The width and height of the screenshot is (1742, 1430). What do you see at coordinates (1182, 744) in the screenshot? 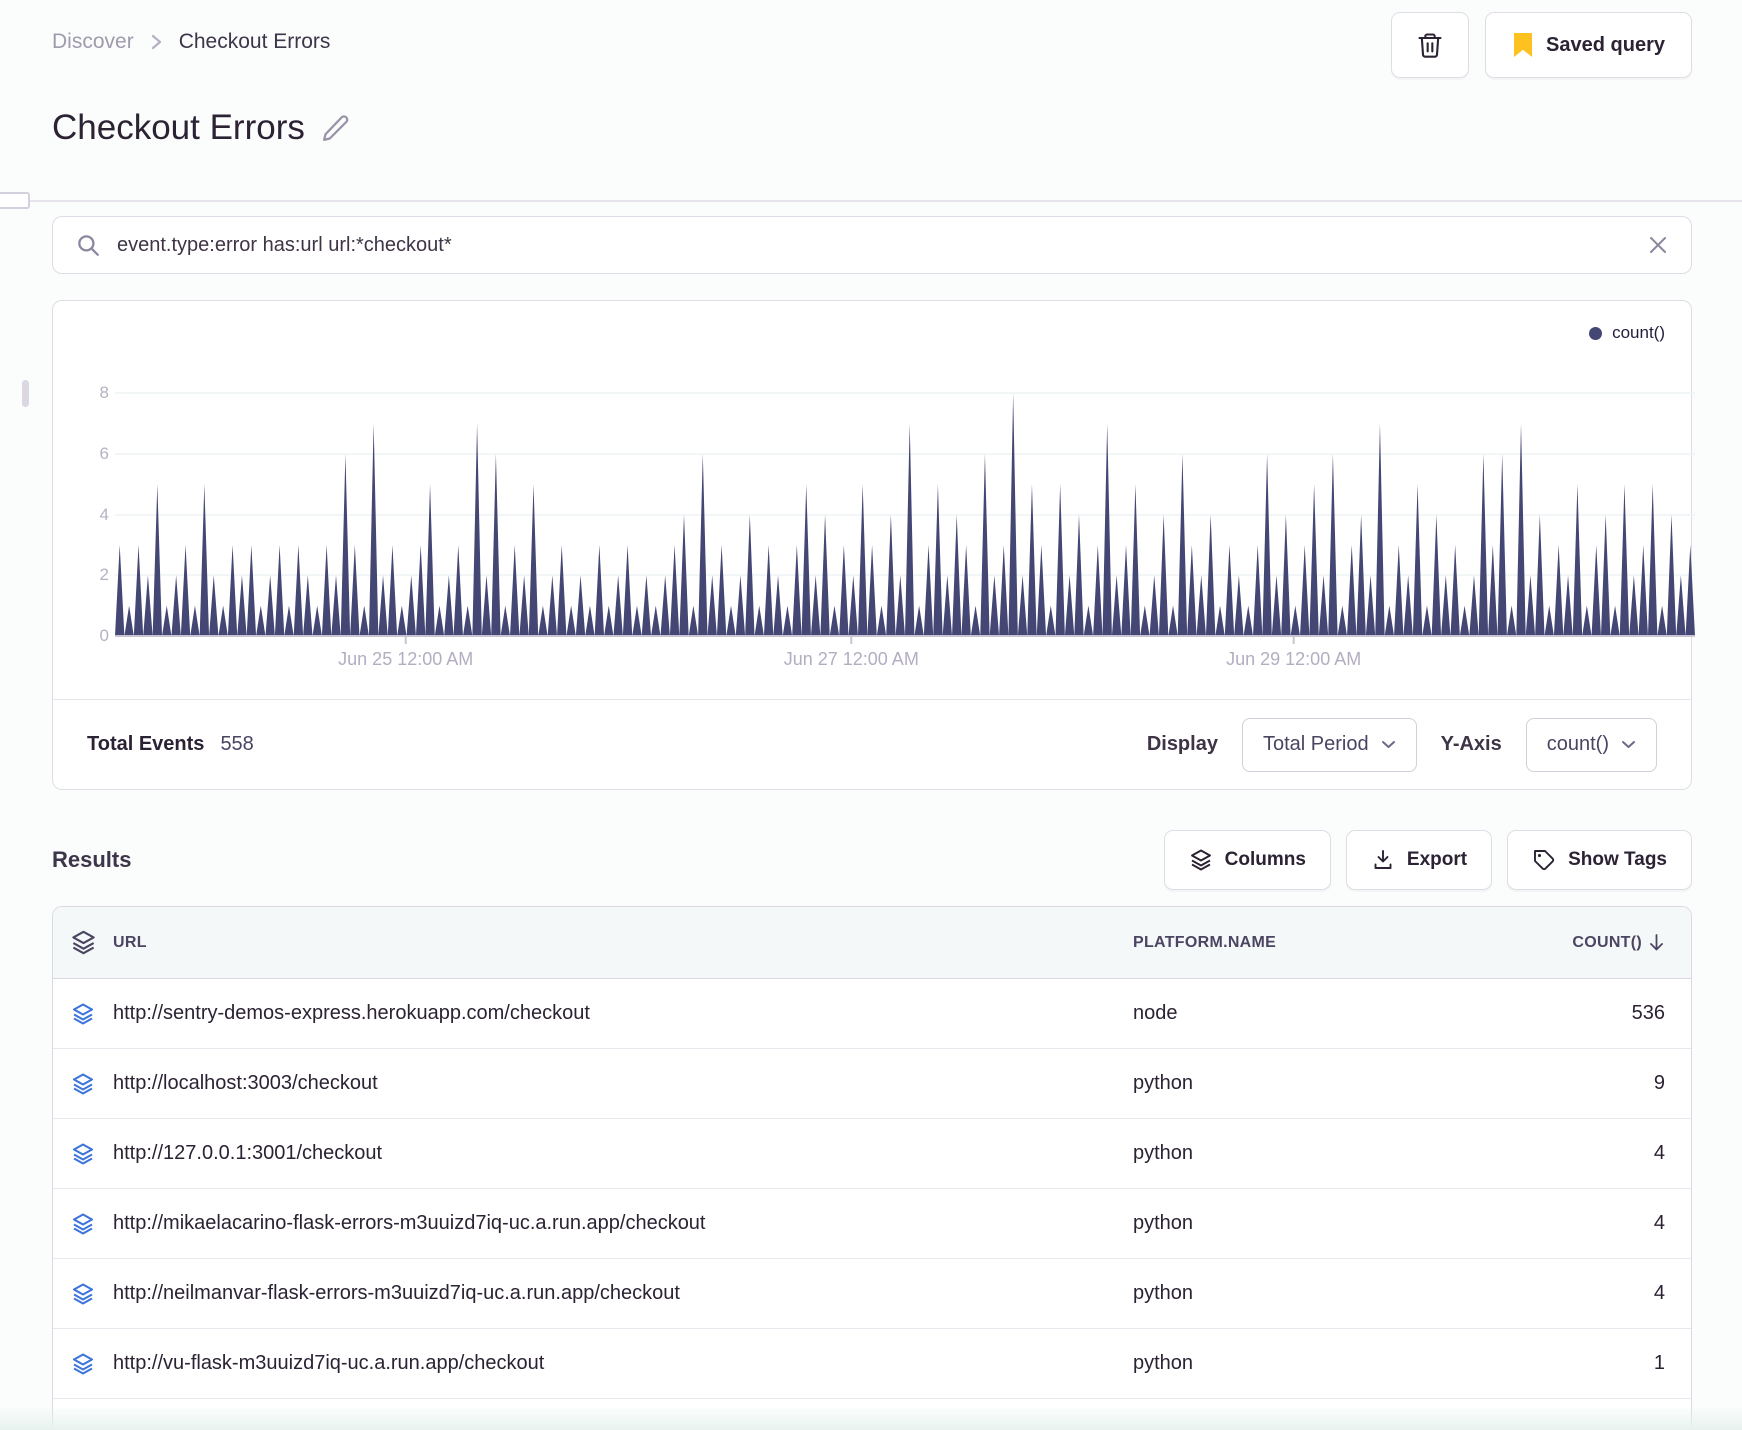
I see `display-label: Display` at bounding box center [1182, 744].